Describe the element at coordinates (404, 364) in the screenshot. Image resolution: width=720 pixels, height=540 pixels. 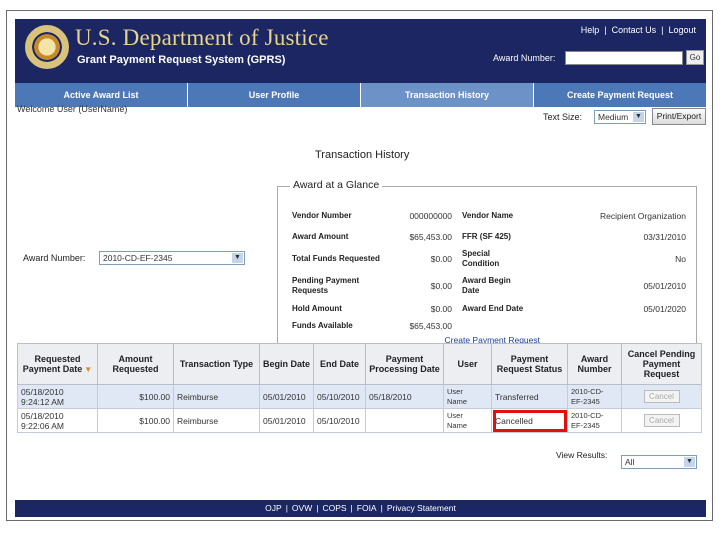
I see `col-payment-processing-date: Payment Processing Date` at that location.